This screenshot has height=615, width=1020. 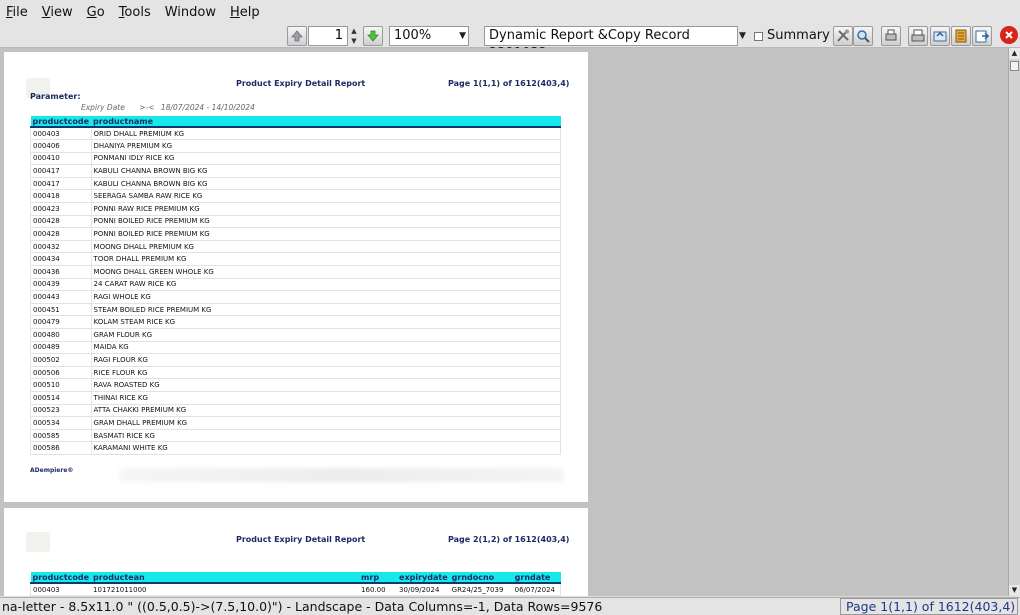 I want to click on page-indicator: Page 1(1,1) of 1612(403,4), so click(x=509, y=83).